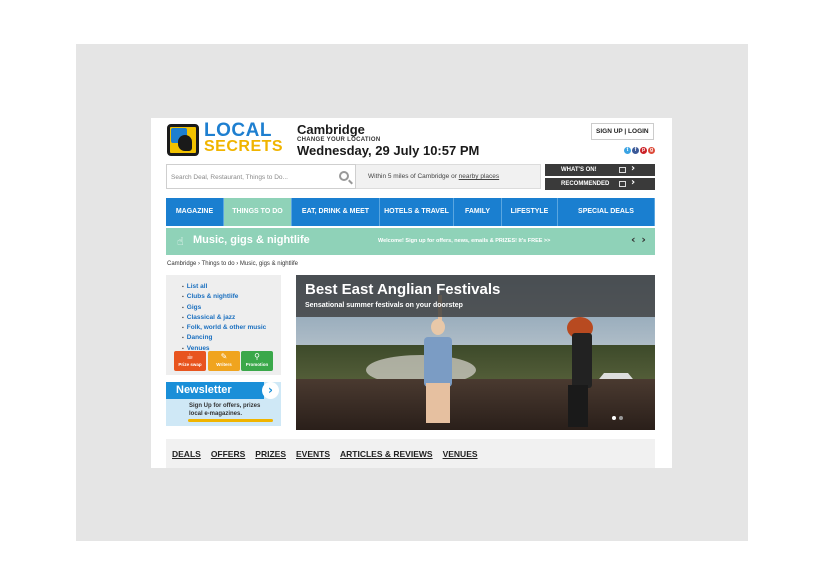 This screenshot has height=585, width=823. Describe the element at coordinates (438, 362) in the screenshot. I see `performer-image` at that location.